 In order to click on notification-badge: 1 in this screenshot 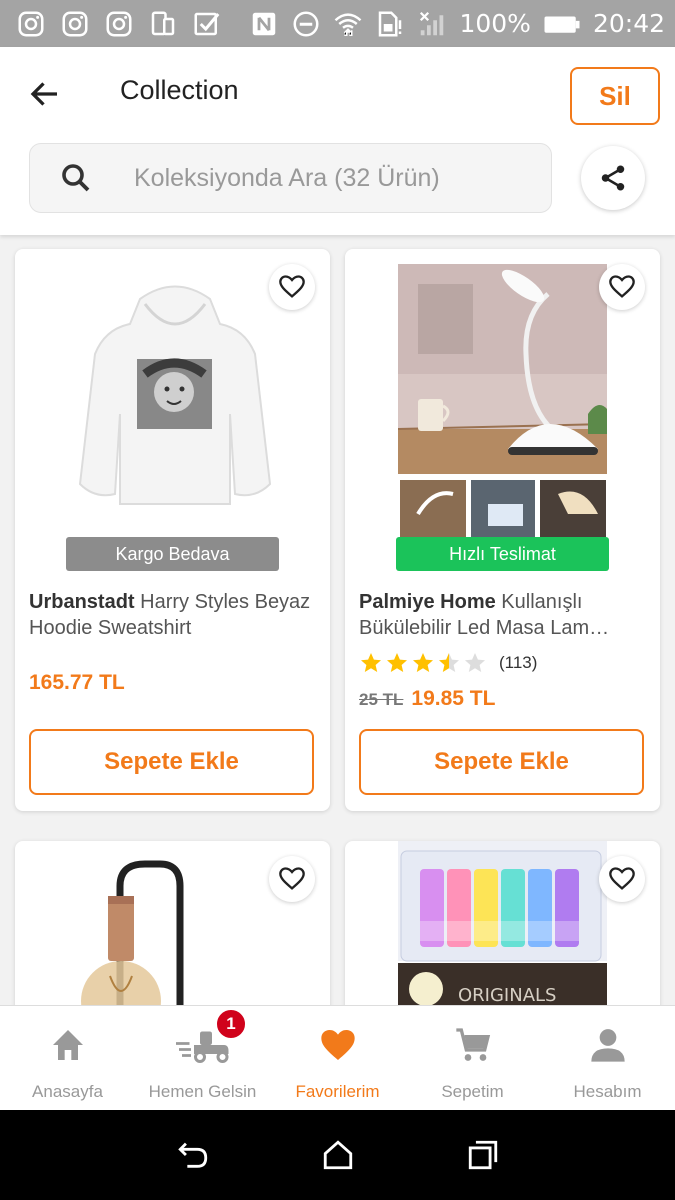, I will do `click(231, 1024)`.